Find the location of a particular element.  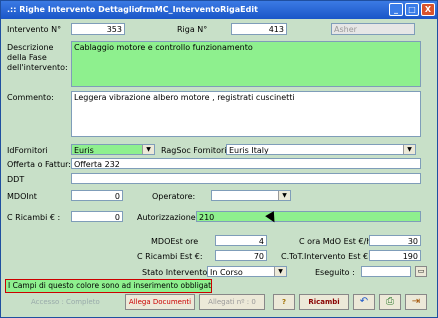

stato-select: In Corso ▼ is located at coordinates (247, 271).